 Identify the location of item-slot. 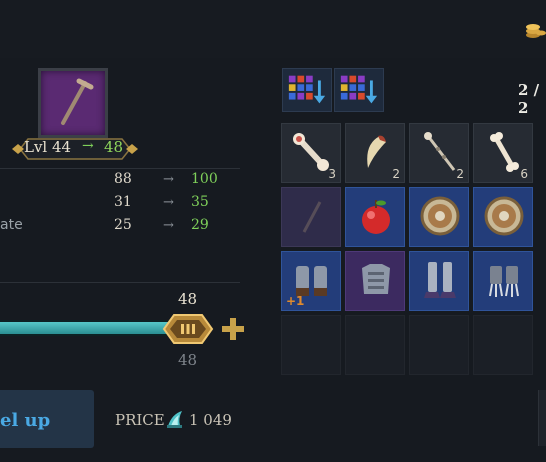
(73, 103).